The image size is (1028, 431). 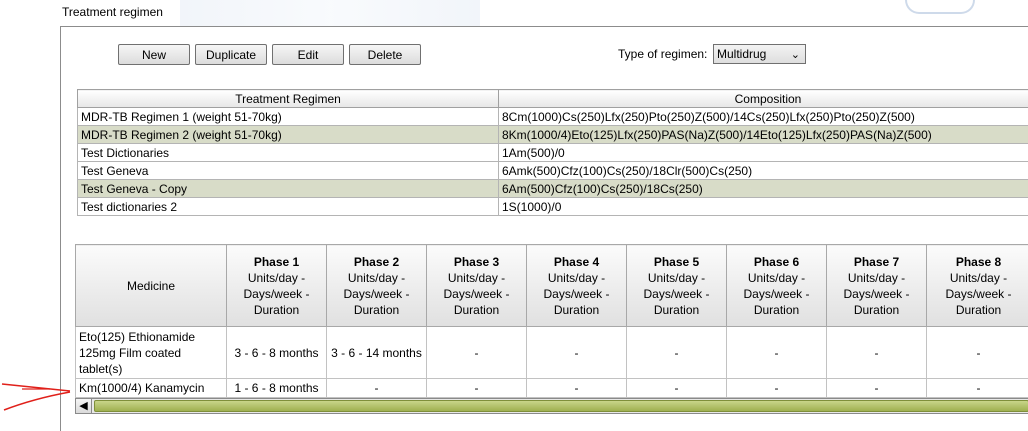 I want to click on phase-cell: 3 - 6 - 14 months, so click(x=376, y=352).